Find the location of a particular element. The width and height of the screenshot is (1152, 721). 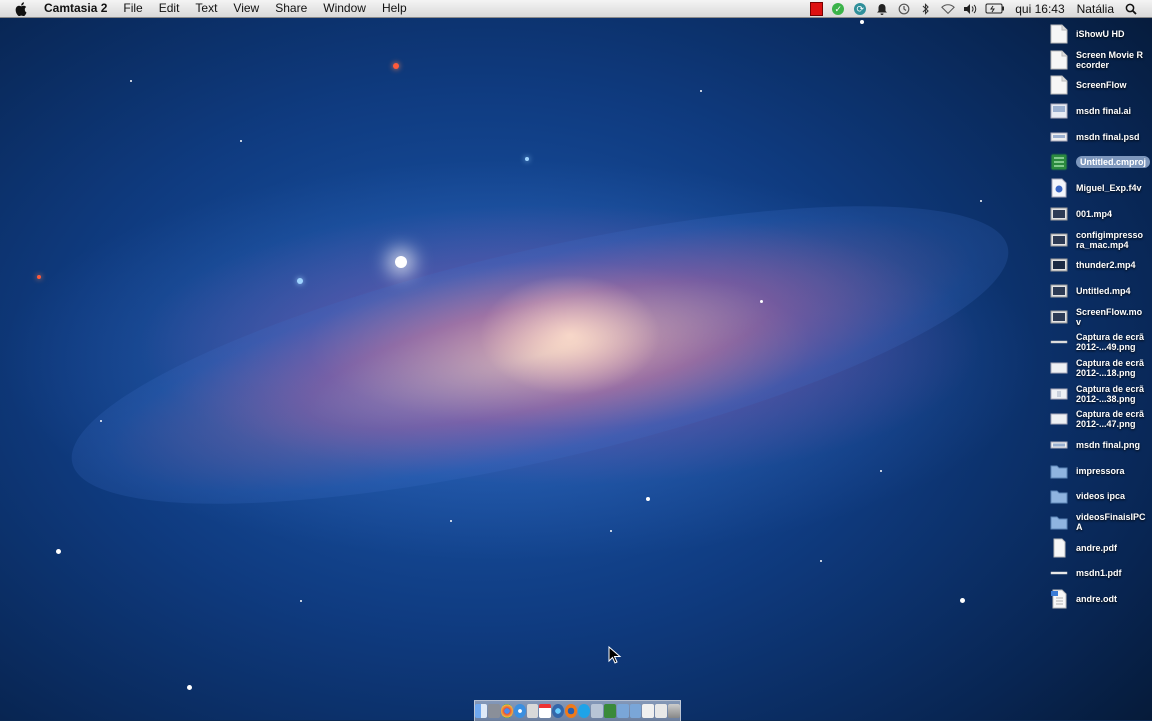

desktop-item-label: 001.mp4 is located at coordinates (1094, 214).